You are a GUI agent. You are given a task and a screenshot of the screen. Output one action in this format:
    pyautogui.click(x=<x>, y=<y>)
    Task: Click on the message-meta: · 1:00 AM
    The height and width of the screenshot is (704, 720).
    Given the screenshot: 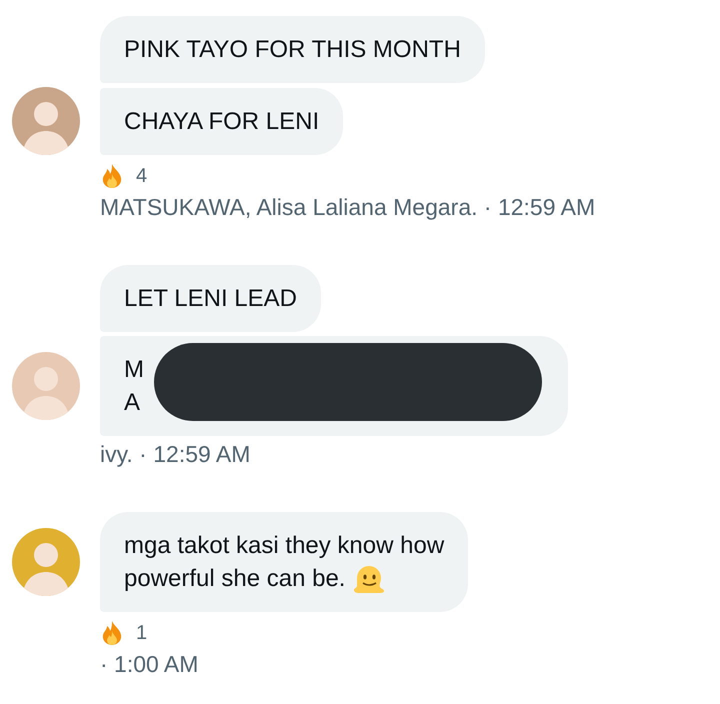 What is the action you would take?
    pyautogui.click(x=150, y=664)
    